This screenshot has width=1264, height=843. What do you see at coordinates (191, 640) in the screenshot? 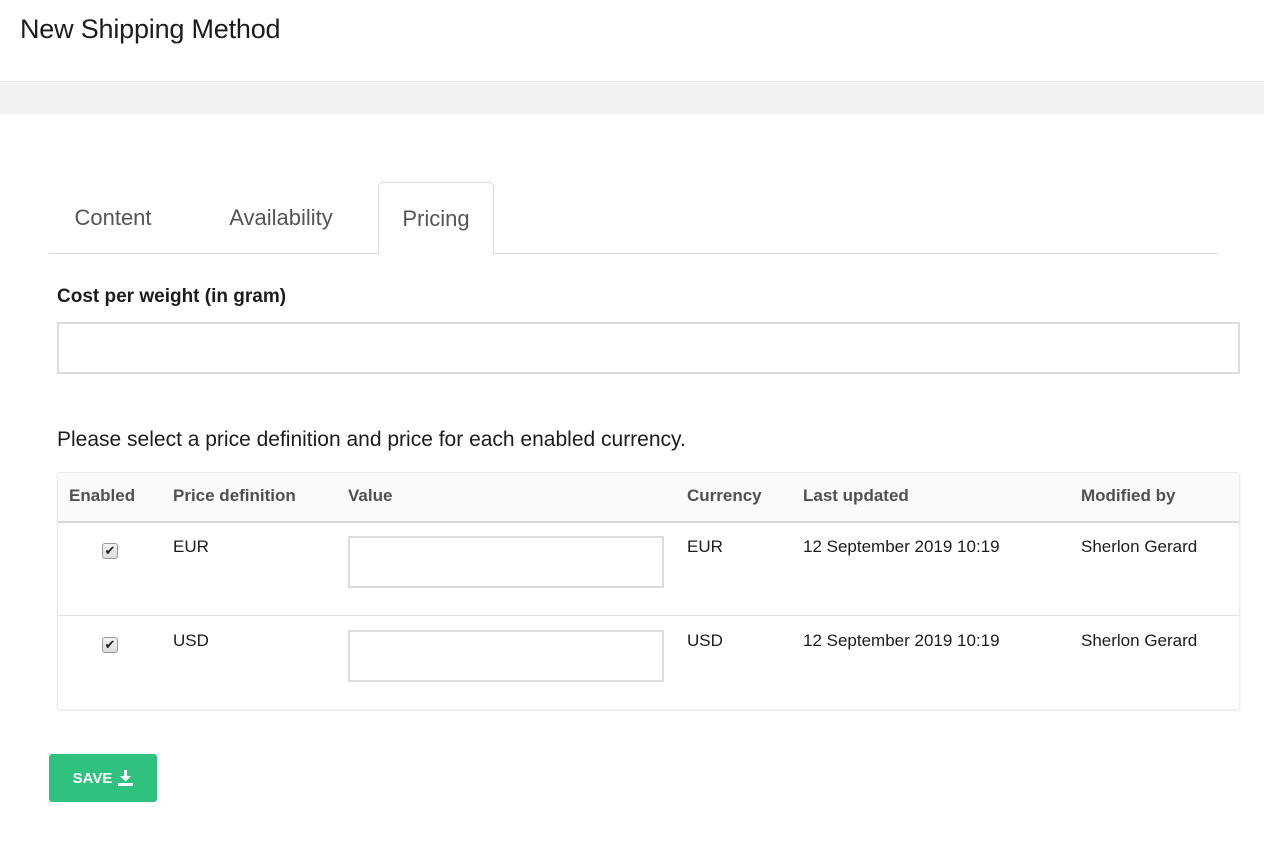
I see `price-definition-cell: USD` at bounding box center [191, 640].